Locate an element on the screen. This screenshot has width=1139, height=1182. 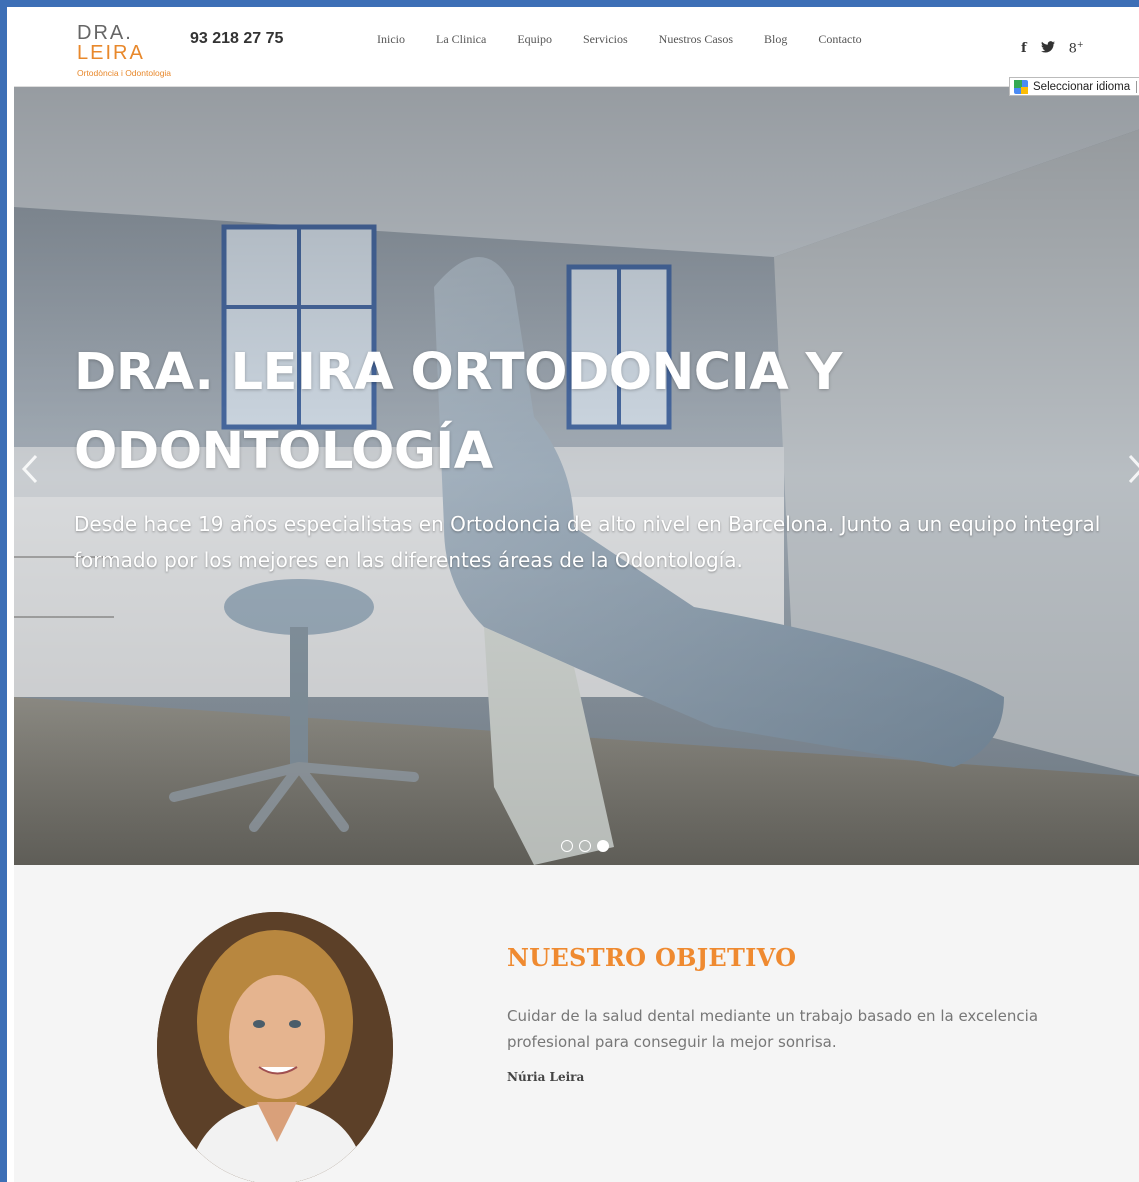
hero-title-line-2: ODONTOLOGÍA is located at coordinates (283, 451).